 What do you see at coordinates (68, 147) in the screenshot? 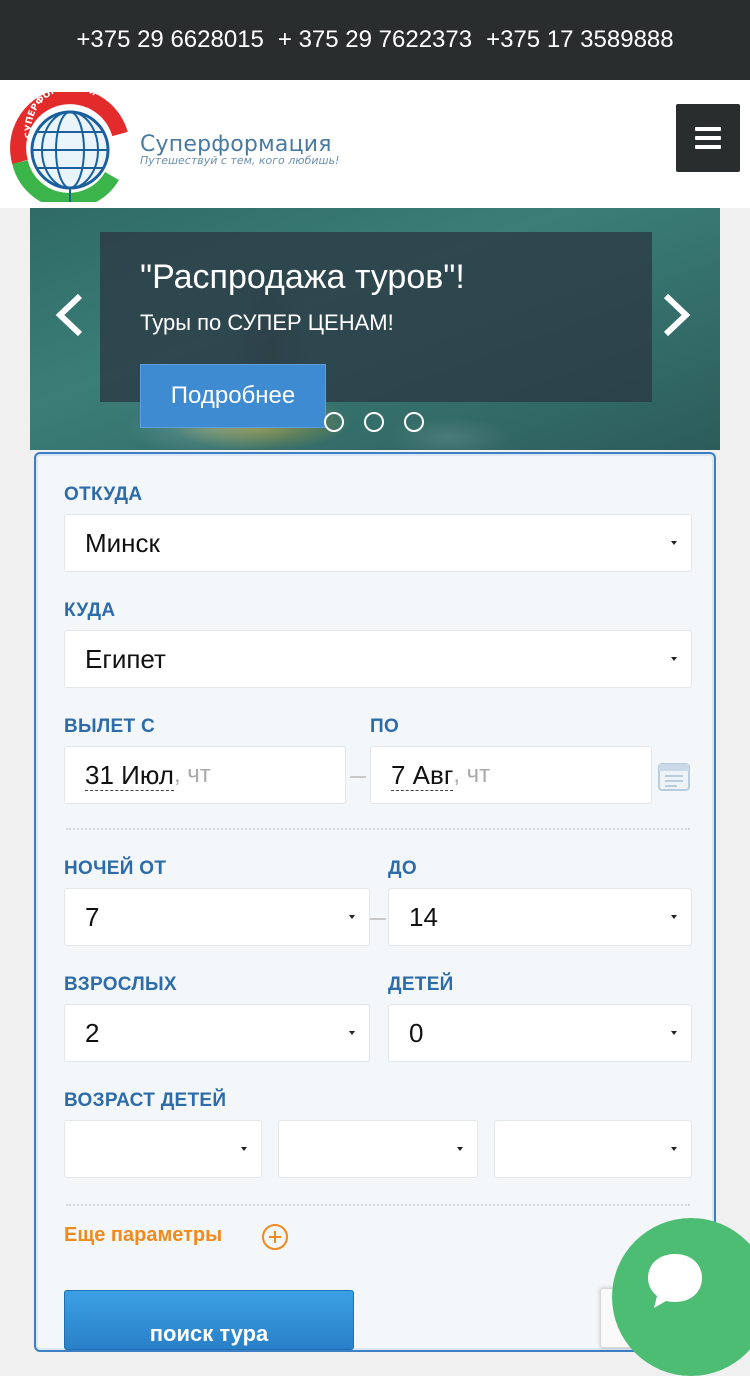
I see `logo-globe-icon` at bounding box center [68, 147].